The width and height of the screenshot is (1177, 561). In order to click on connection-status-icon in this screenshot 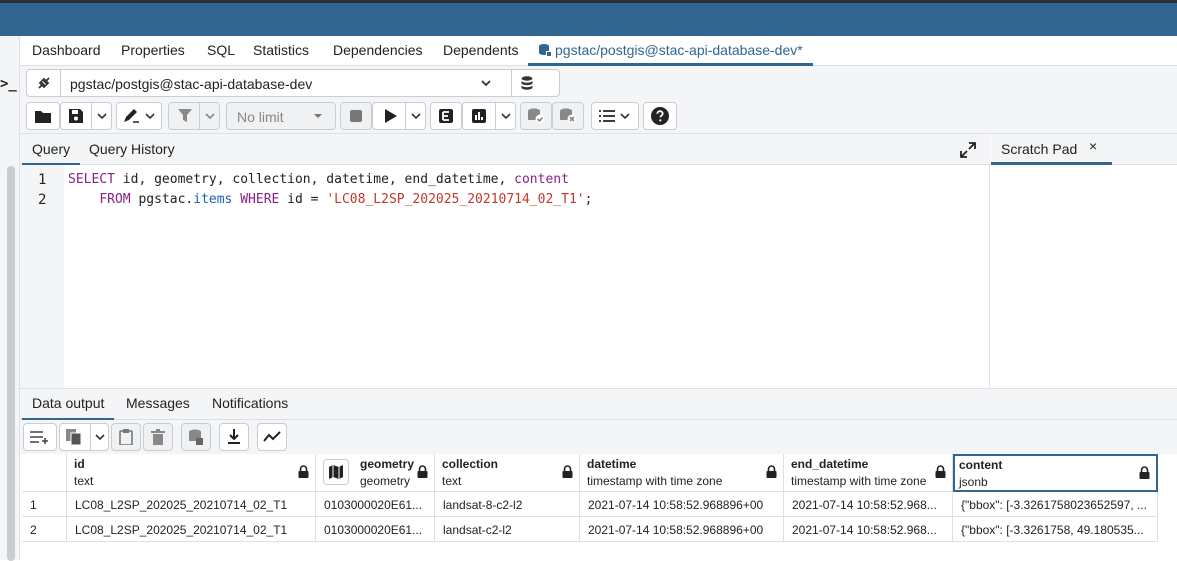, I will do `click(44, 83)`.